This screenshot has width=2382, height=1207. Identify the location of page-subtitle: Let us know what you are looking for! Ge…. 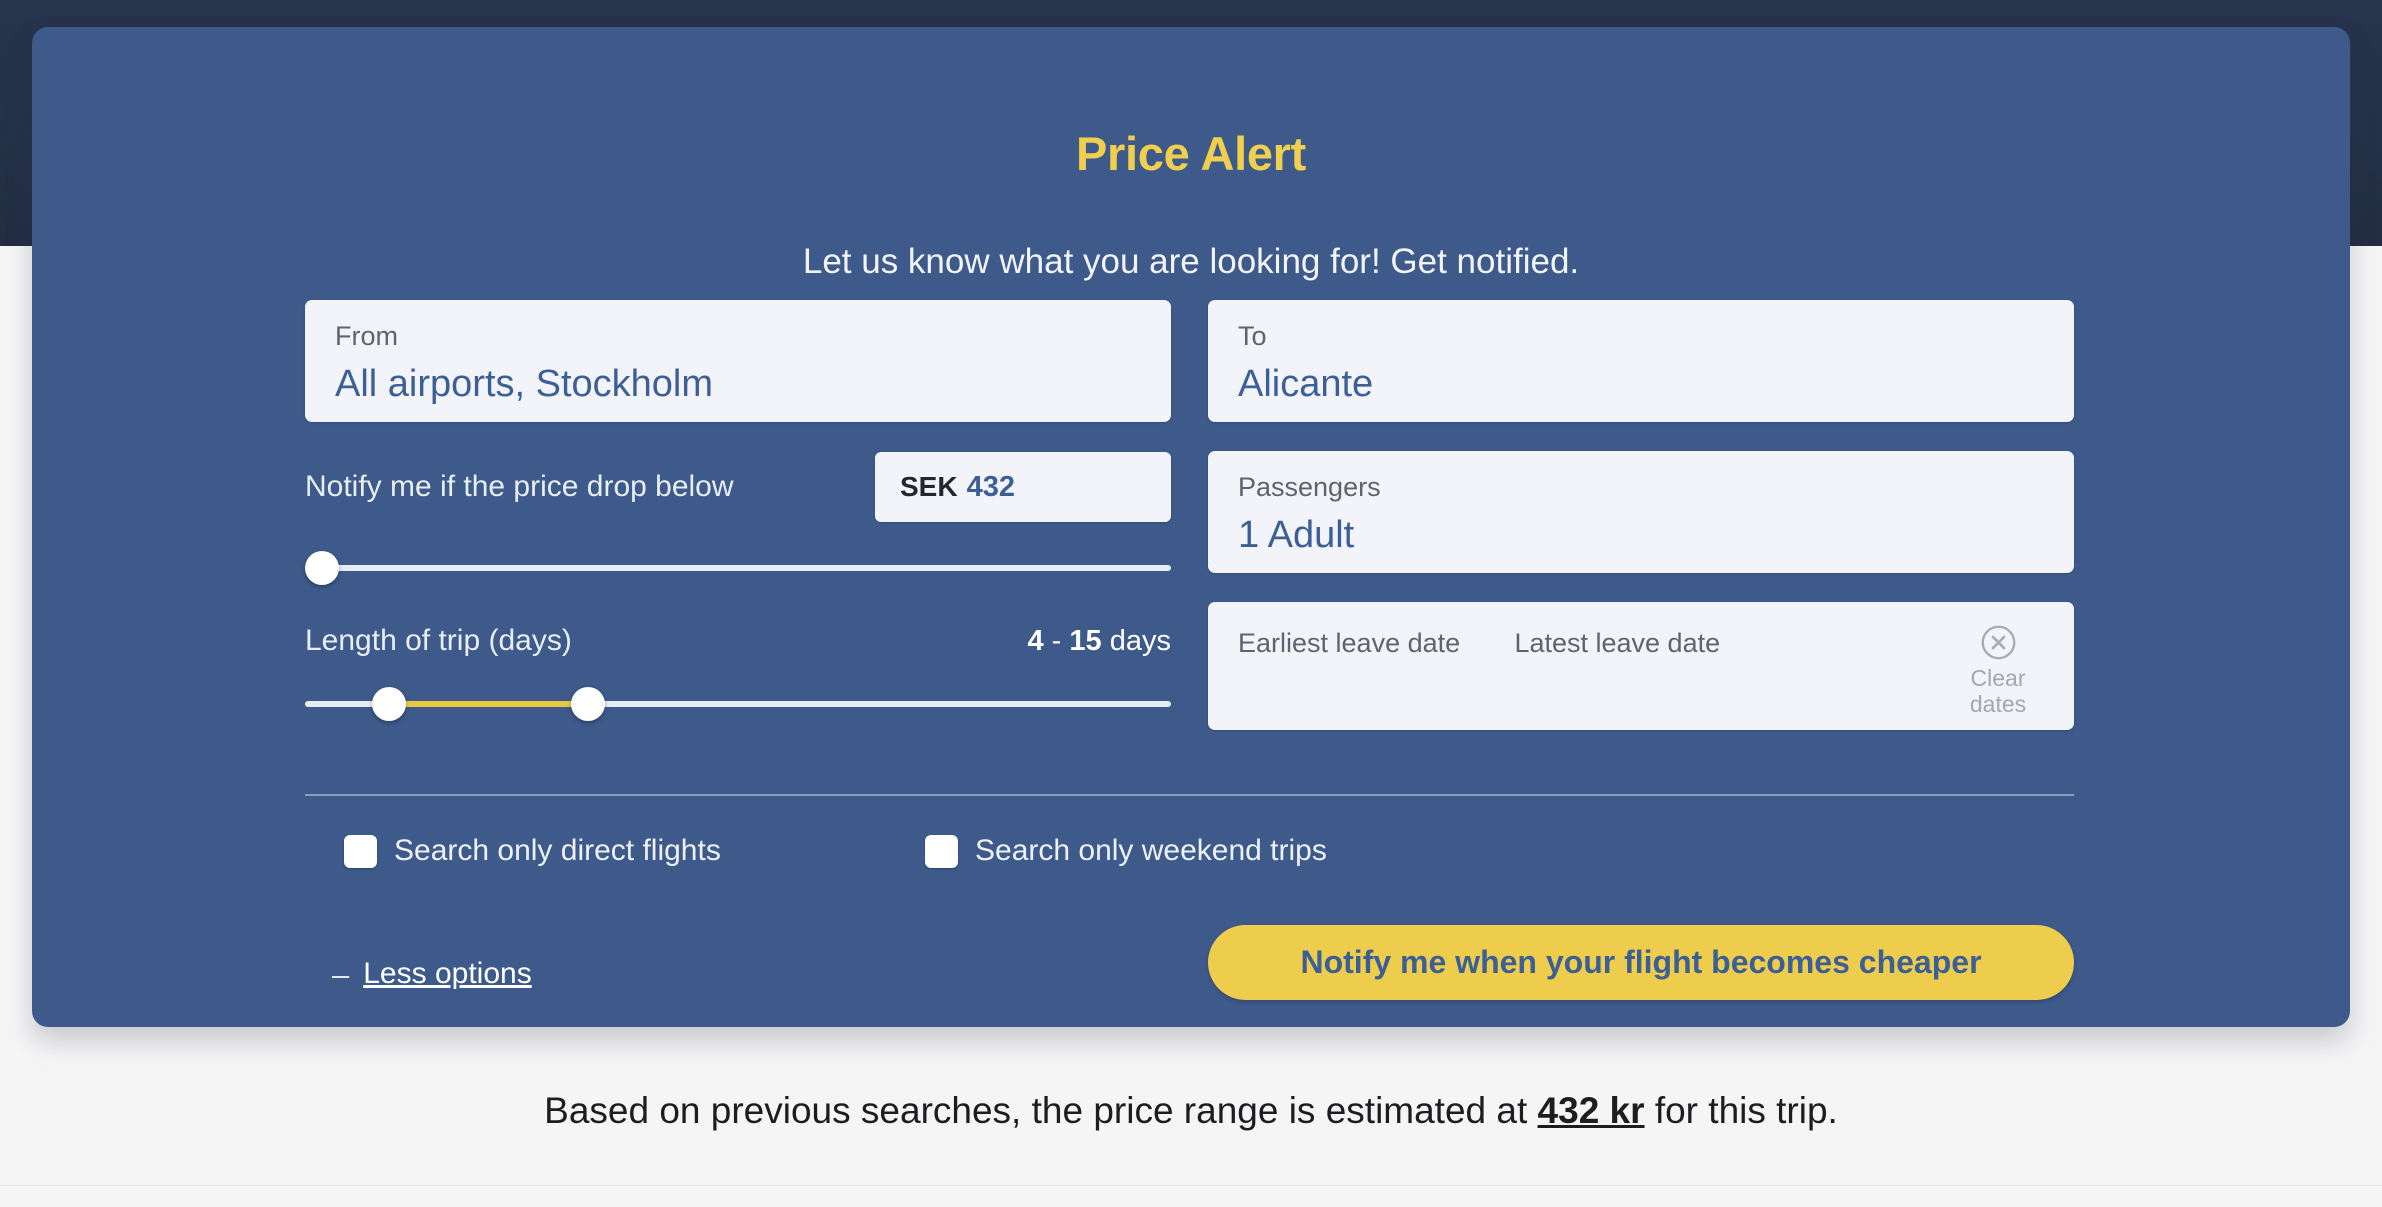
(1191, 261).